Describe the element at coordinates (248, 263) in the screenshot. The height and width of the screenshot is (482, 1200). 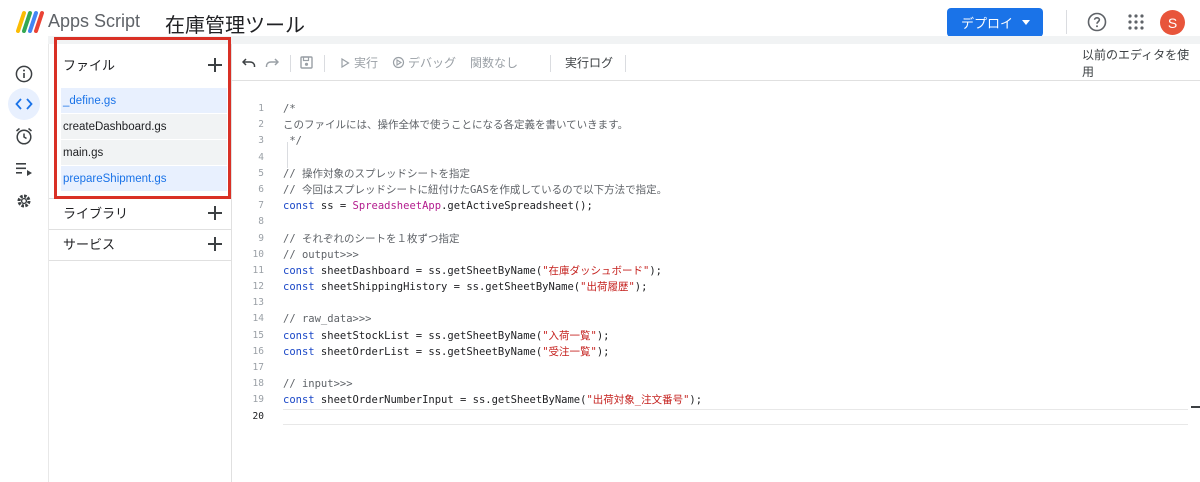
I see `line-number-gutter: 1 2 3 4 5 6 7 8 9 10 11 12 13 14 15 16 17 18 19 20` at that location.